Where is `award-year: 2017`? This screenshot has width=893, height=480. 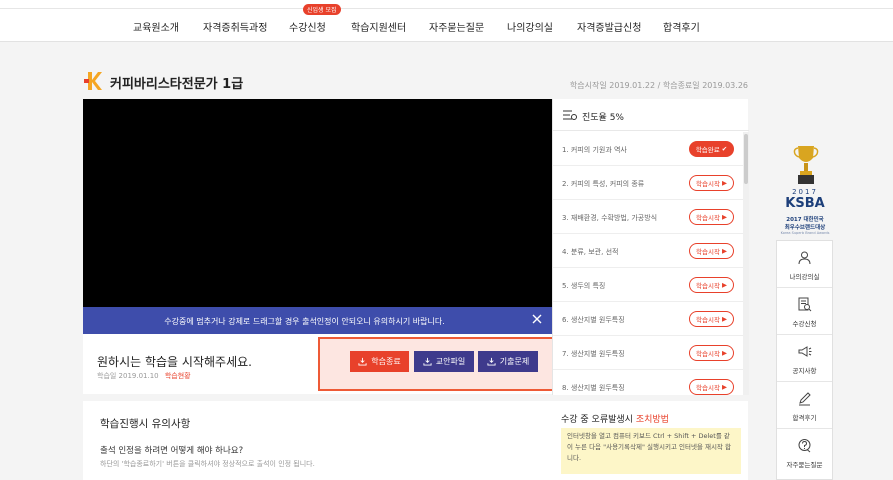
award-year: 2017 is located at coordinates (805, 192).